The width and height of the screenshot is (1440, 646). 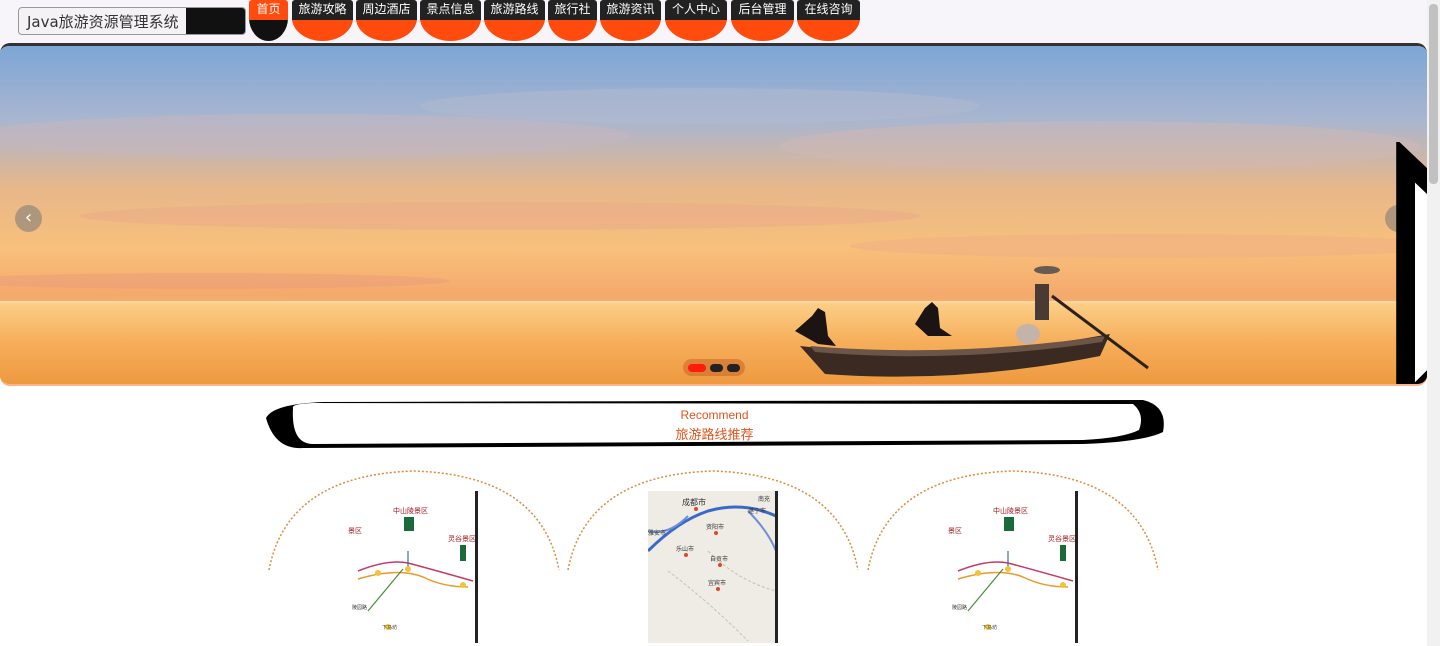 What do you see at coordinates (1433, 94) in the screenshot?
I see `scrollbar-thumb` at bounding box center [1433, 94].